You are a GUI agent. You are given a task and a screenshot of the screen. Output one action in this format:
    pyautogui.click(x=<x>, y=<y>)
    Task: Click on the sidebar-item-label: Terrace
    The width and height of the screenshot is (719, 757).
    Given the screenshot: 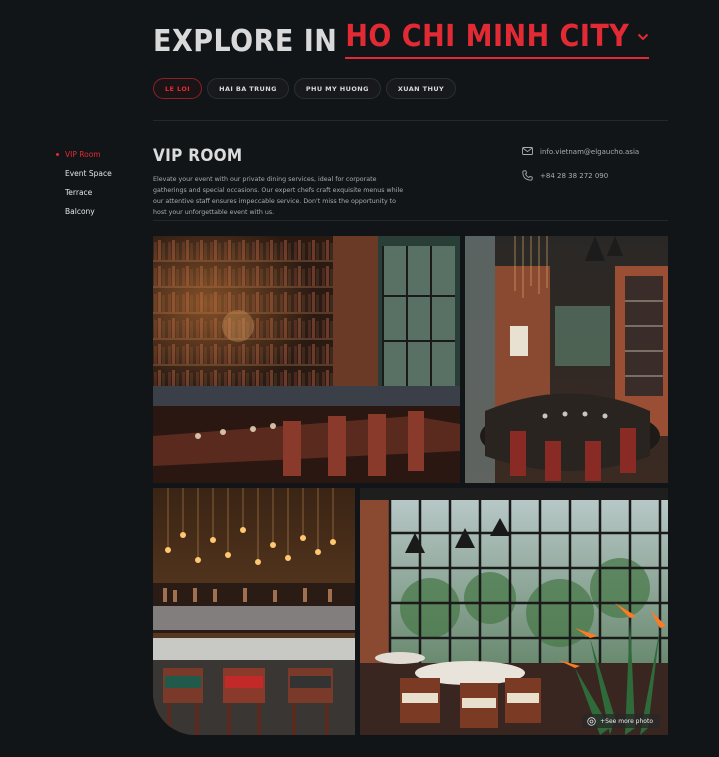 What is the action you would take?
    pyautogui.click(x=79, y=192)
    